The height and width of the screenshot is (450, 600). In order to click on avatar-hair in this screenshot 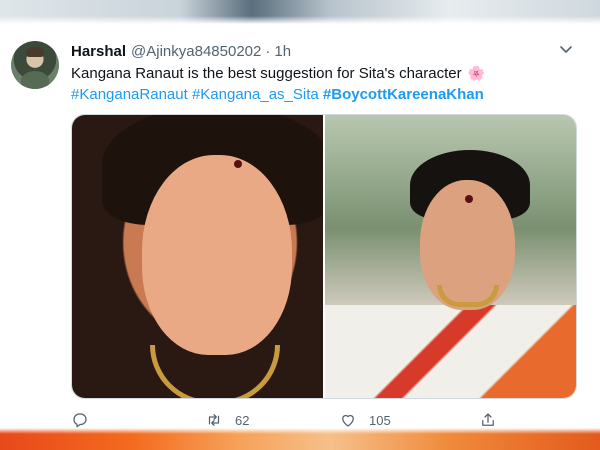, I will do `click(35, 52)`.